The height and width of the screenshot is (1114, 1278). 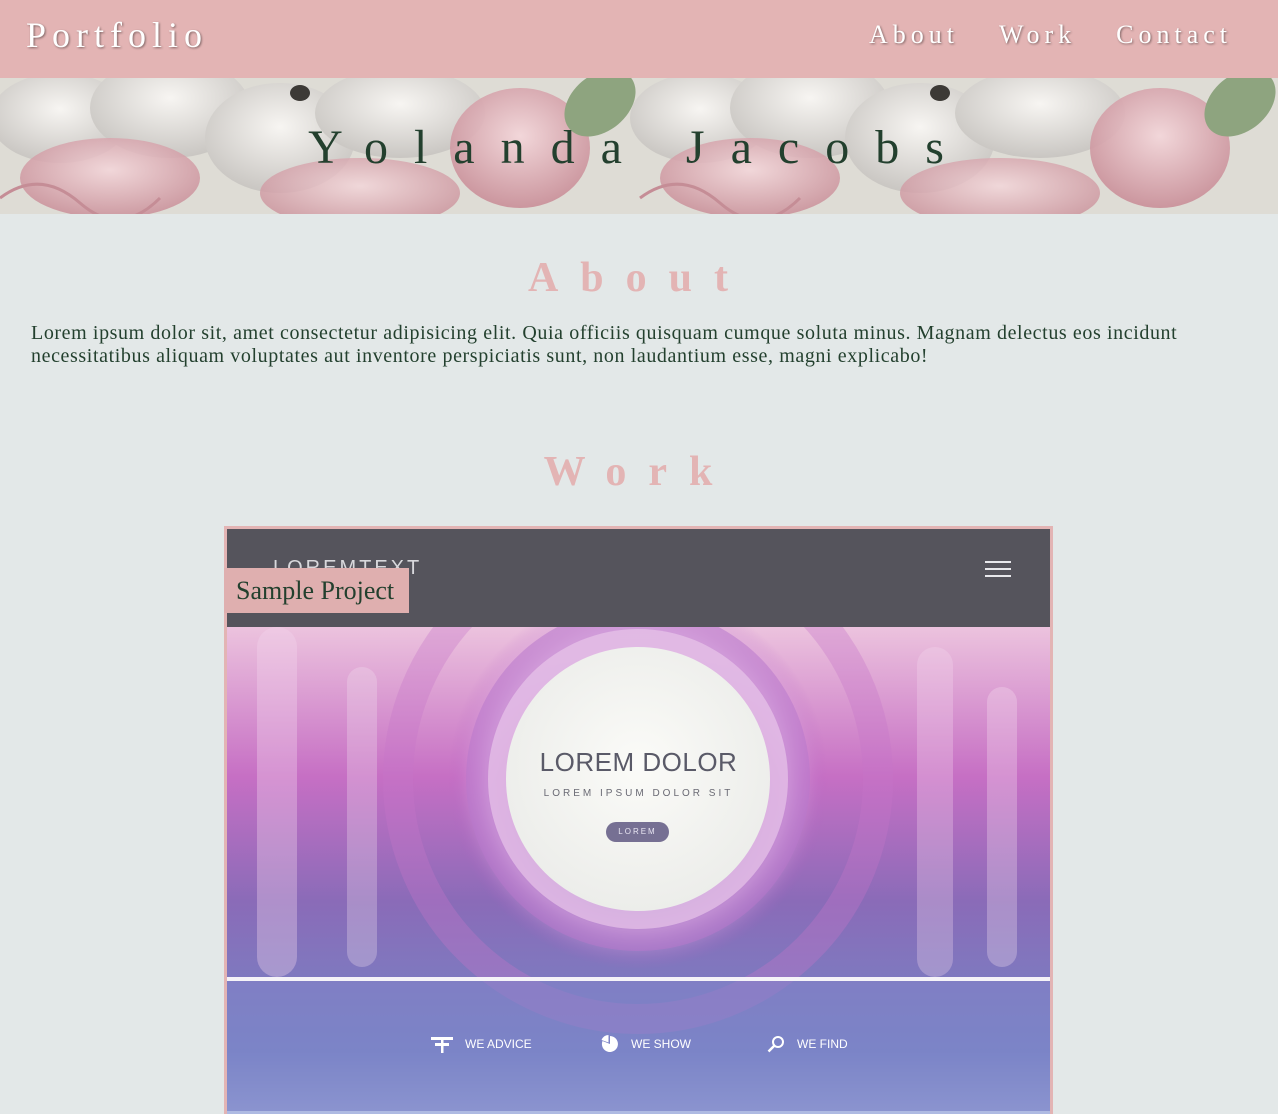 I want to click on preview-cta-button: LOREM, so click(x=637, y=832).